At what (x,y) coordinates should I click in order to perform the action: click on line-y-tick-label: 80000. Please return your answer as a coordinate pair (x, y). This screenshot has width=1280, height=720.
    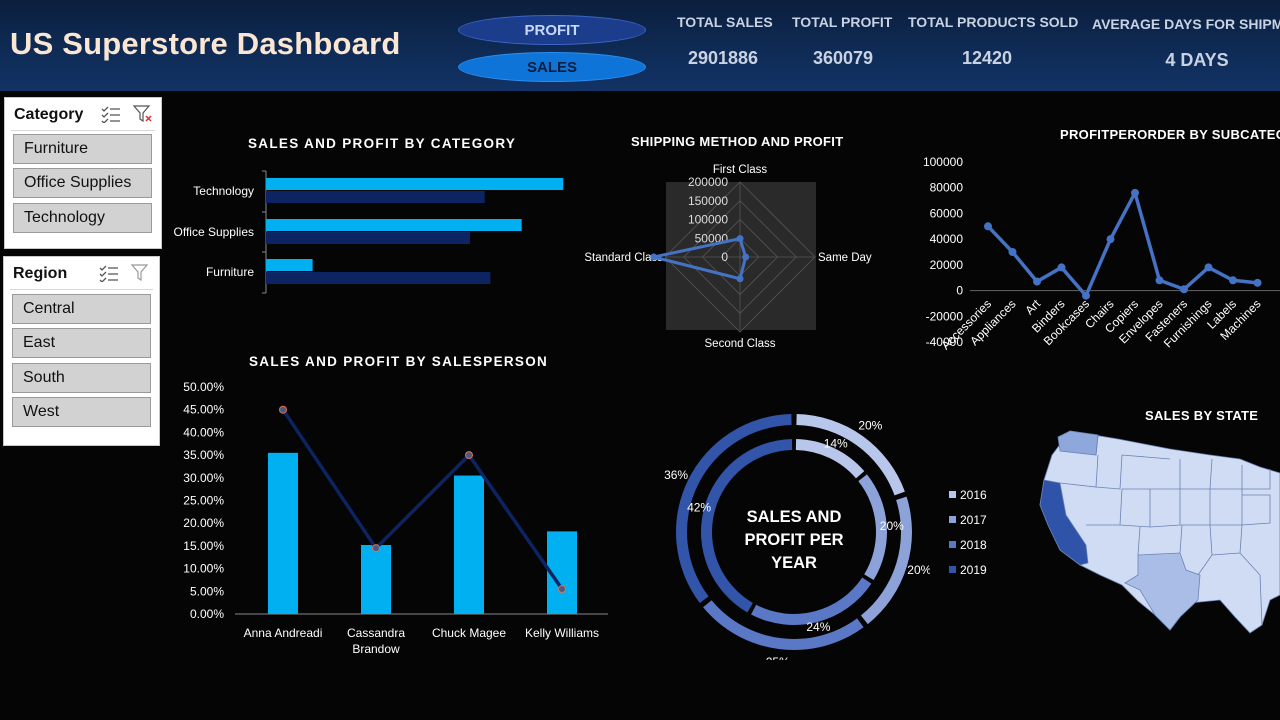
    Looking at the image, I should click on (947, 188).